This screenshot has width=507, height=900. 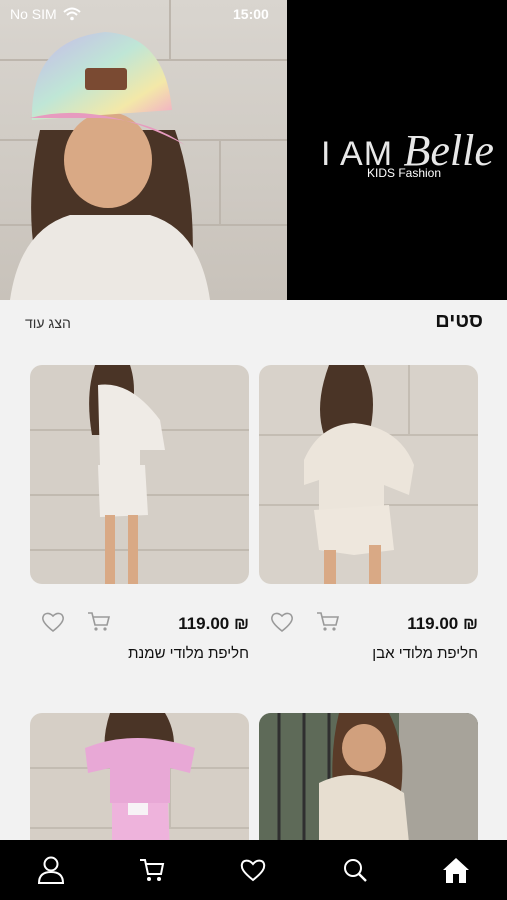 I want to click on carrier-label: No SIM, so click(x=33, y=14).